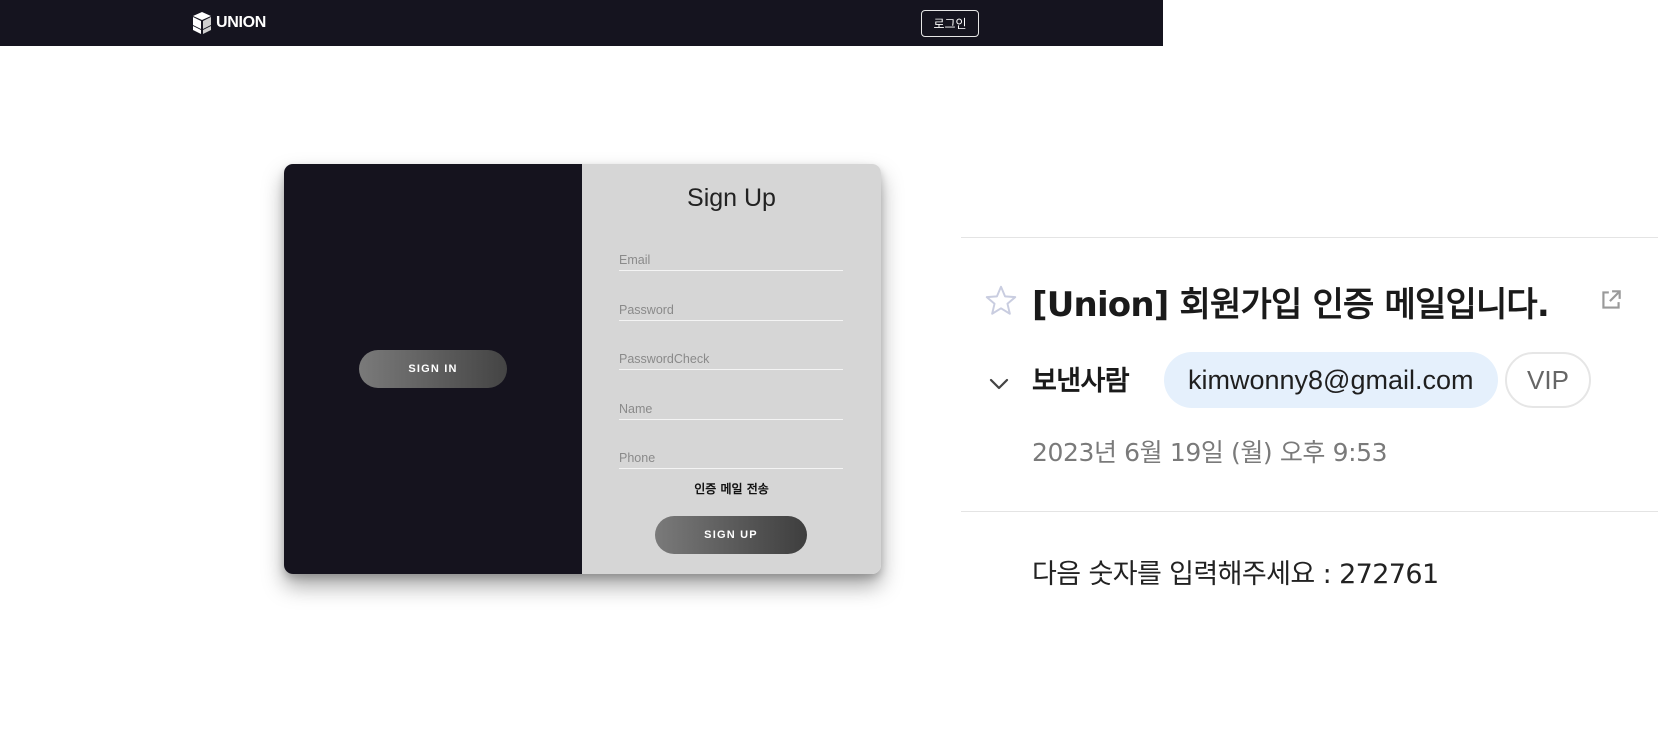 The image size is (1658, 731). Describe the element at coordinates (1331, 380) in the screenshot. I see `sender-email-chip: kimwonny8@gmail.com` at that location.